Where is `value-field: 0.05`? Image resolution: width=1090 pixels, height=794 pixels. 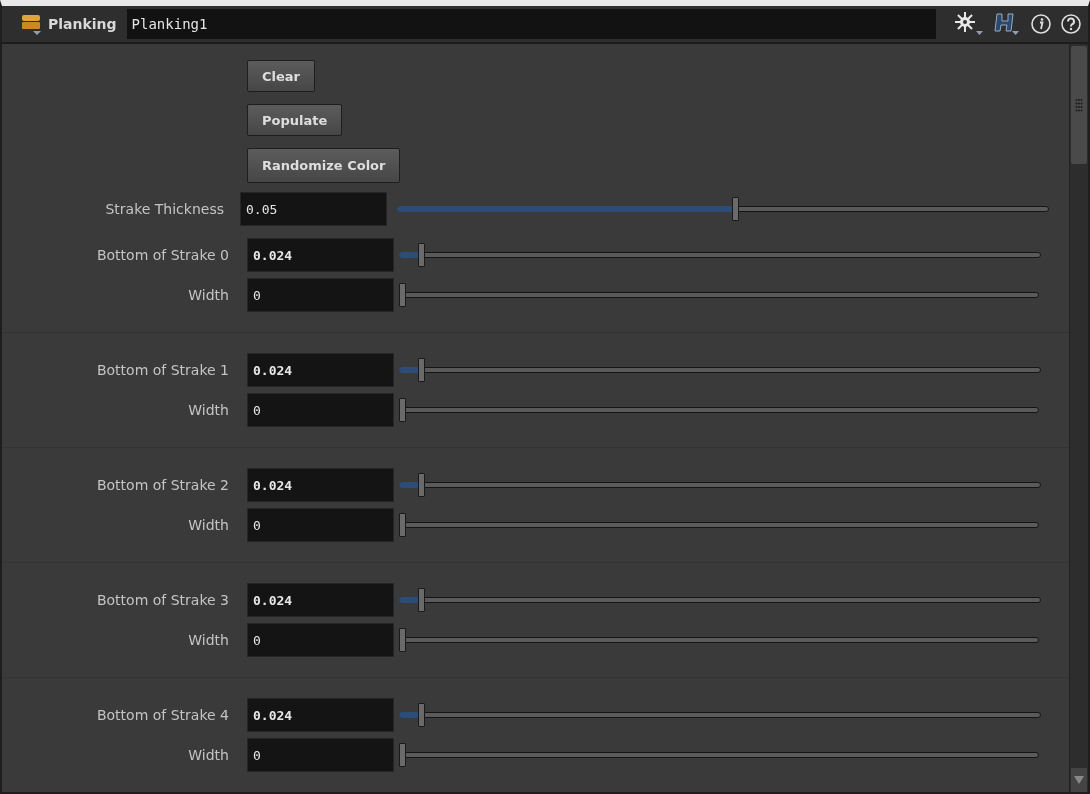
value-field: 0.05 is located at coordinates (313, 209).